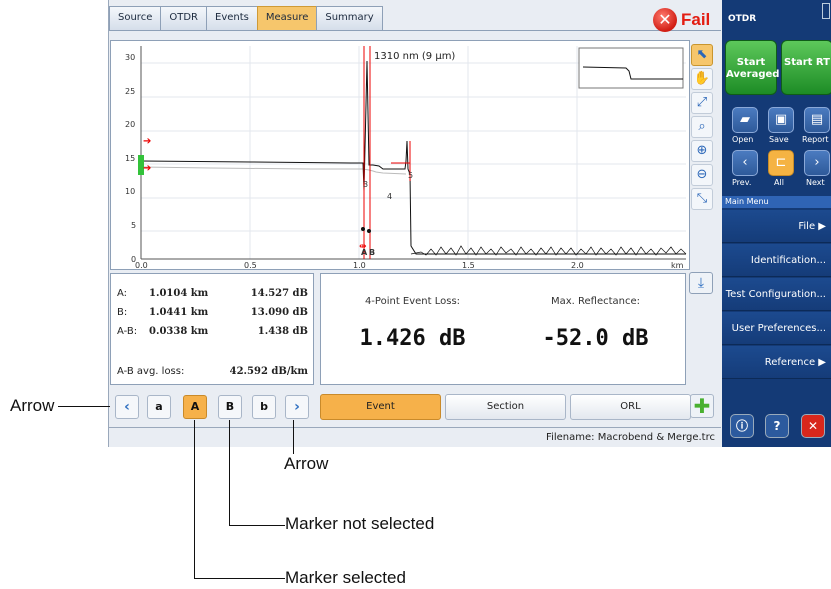 The image size is (831, 589). I want to click on marker-row-label: B:, so click(122, 312).